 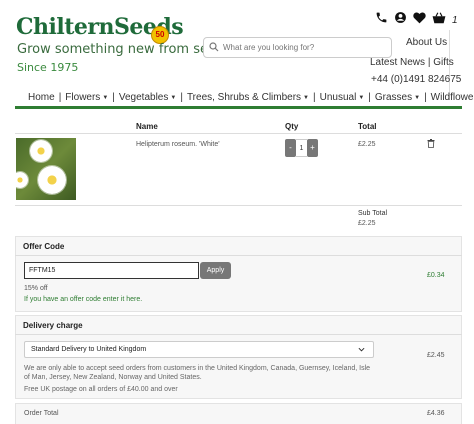 I want to click on apply-button: Apply, so click(x=215, y=270).